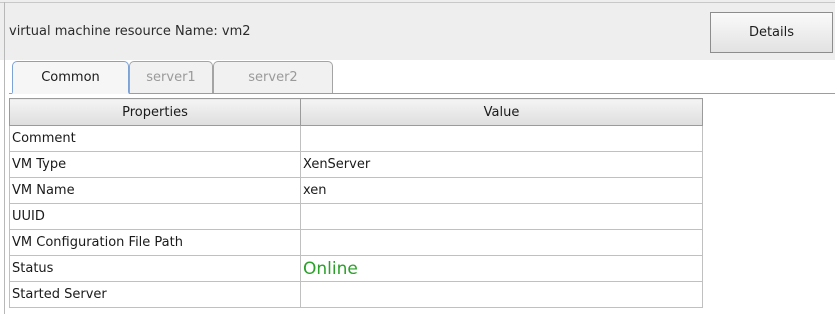  What do you see at coordinates (155, 164) in the screenshot?
I see `property-name: VM Type` at bounding box center [155, 164].